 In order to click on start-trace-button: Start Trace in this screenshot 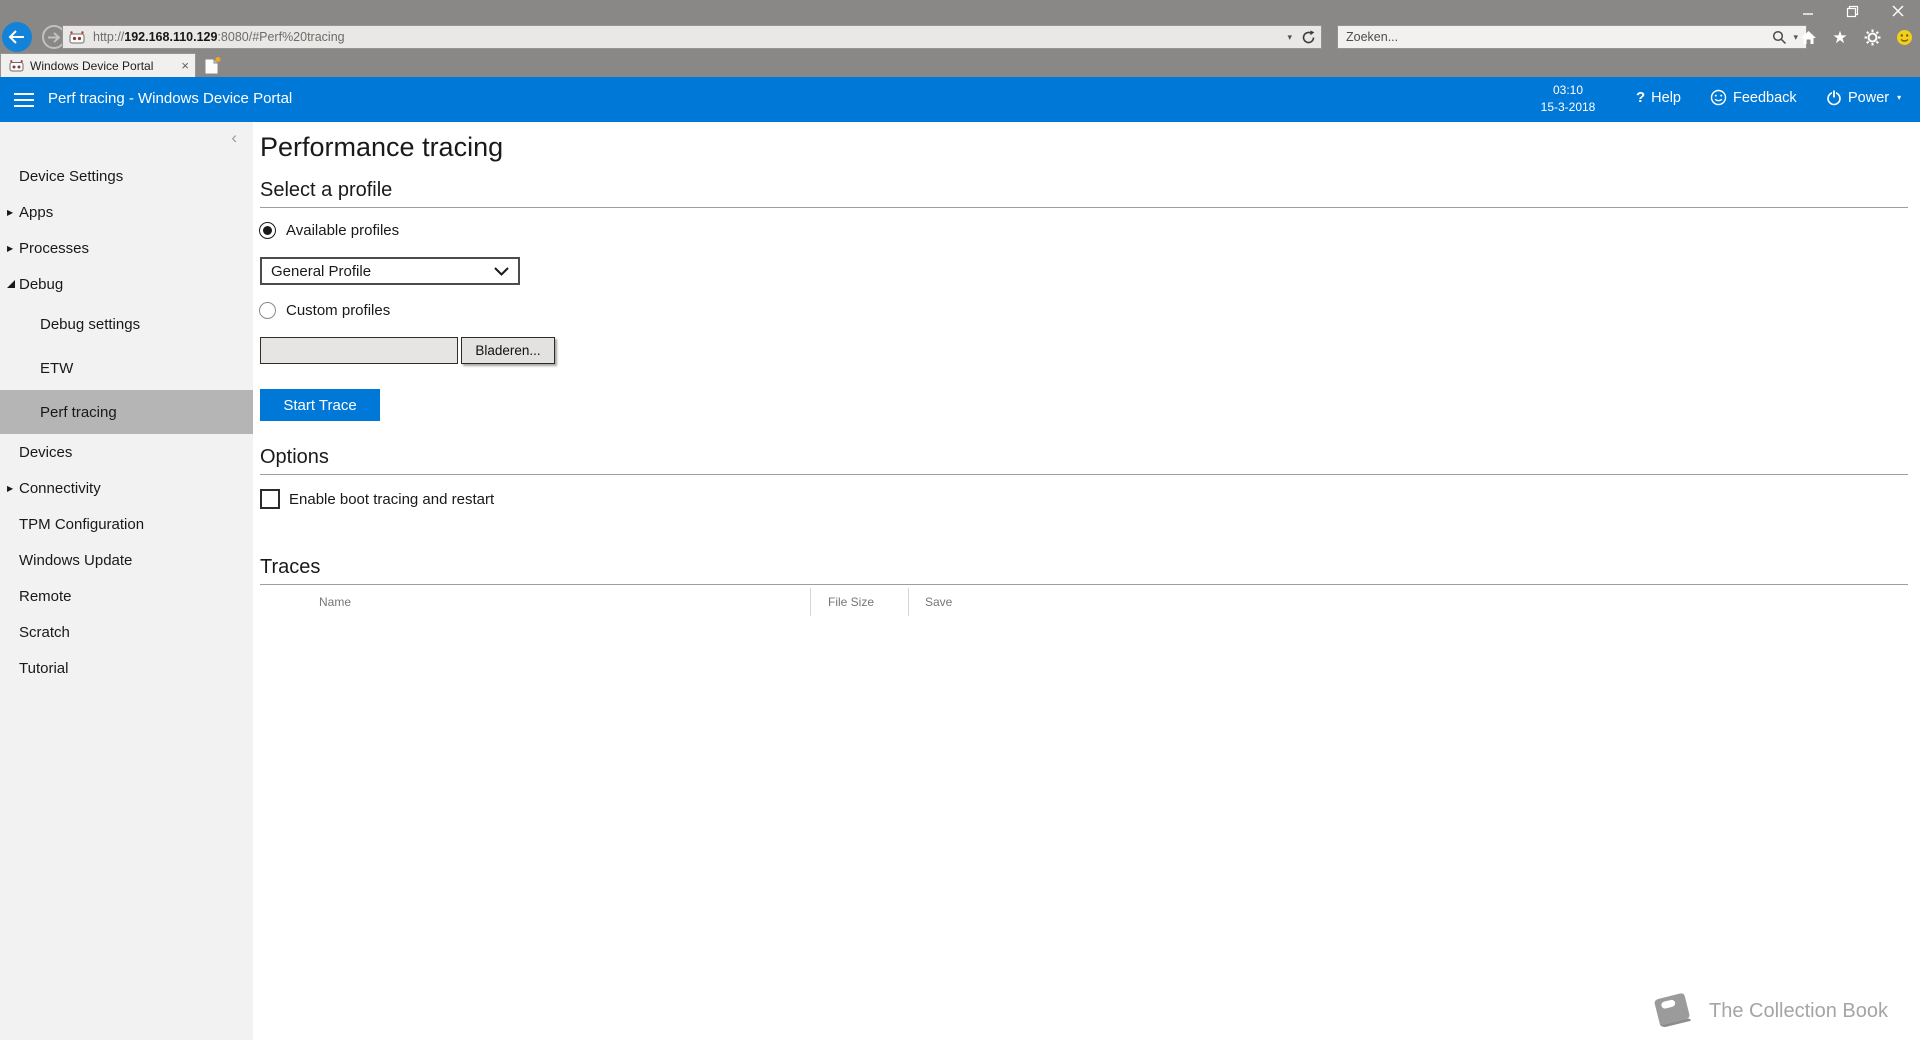, I will do `click(320, 405)`.